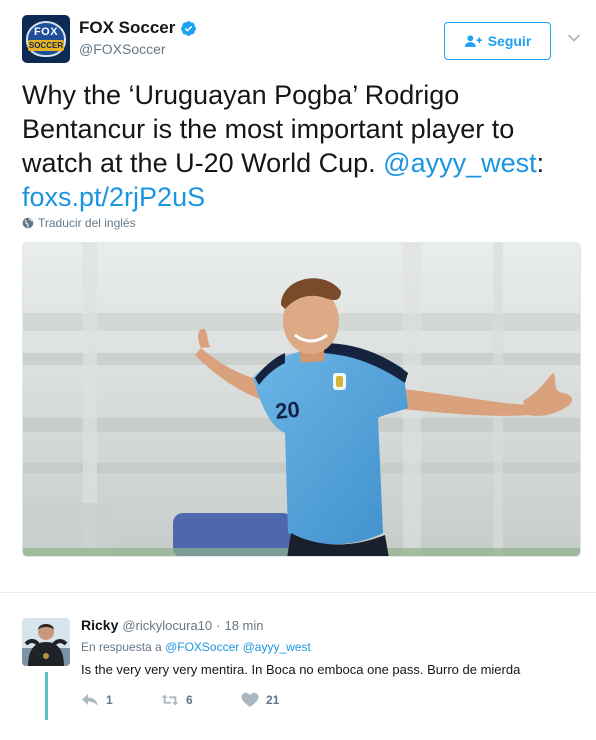 The image size is (596, 740). Describe the element at coordinates (509, 41) in the screenshot. I see `follow-button-label: Seguir` at that location.